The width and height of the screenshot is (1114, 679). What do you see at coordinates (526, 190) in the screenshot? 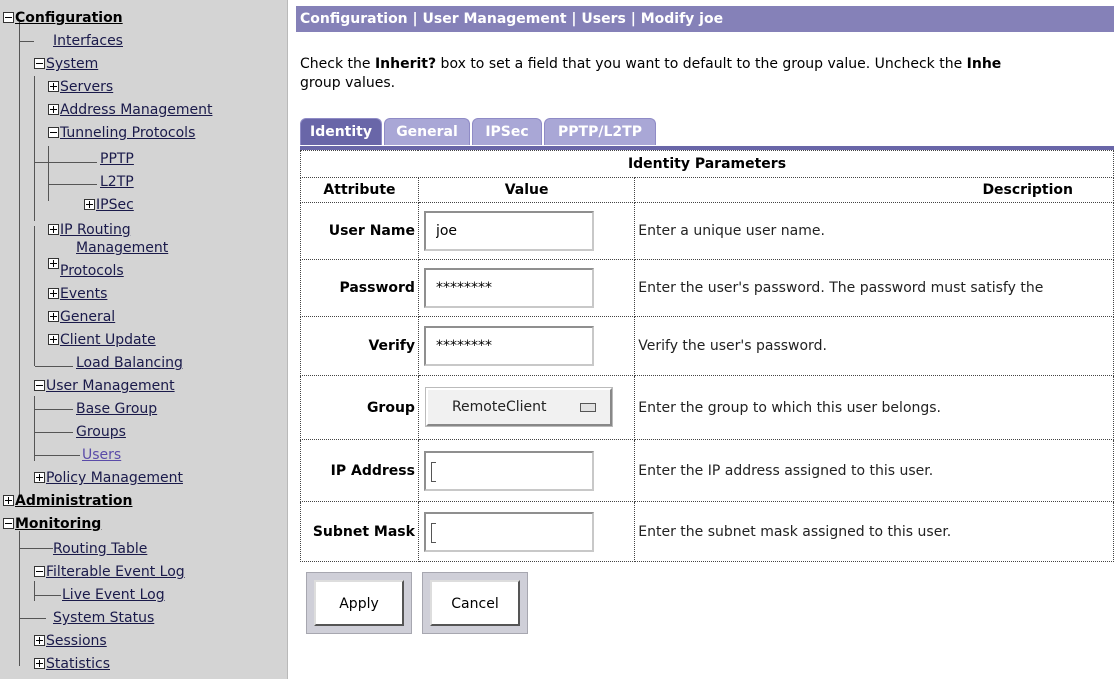
I see `column-header-value: Value` at bounding box center [526, 190].